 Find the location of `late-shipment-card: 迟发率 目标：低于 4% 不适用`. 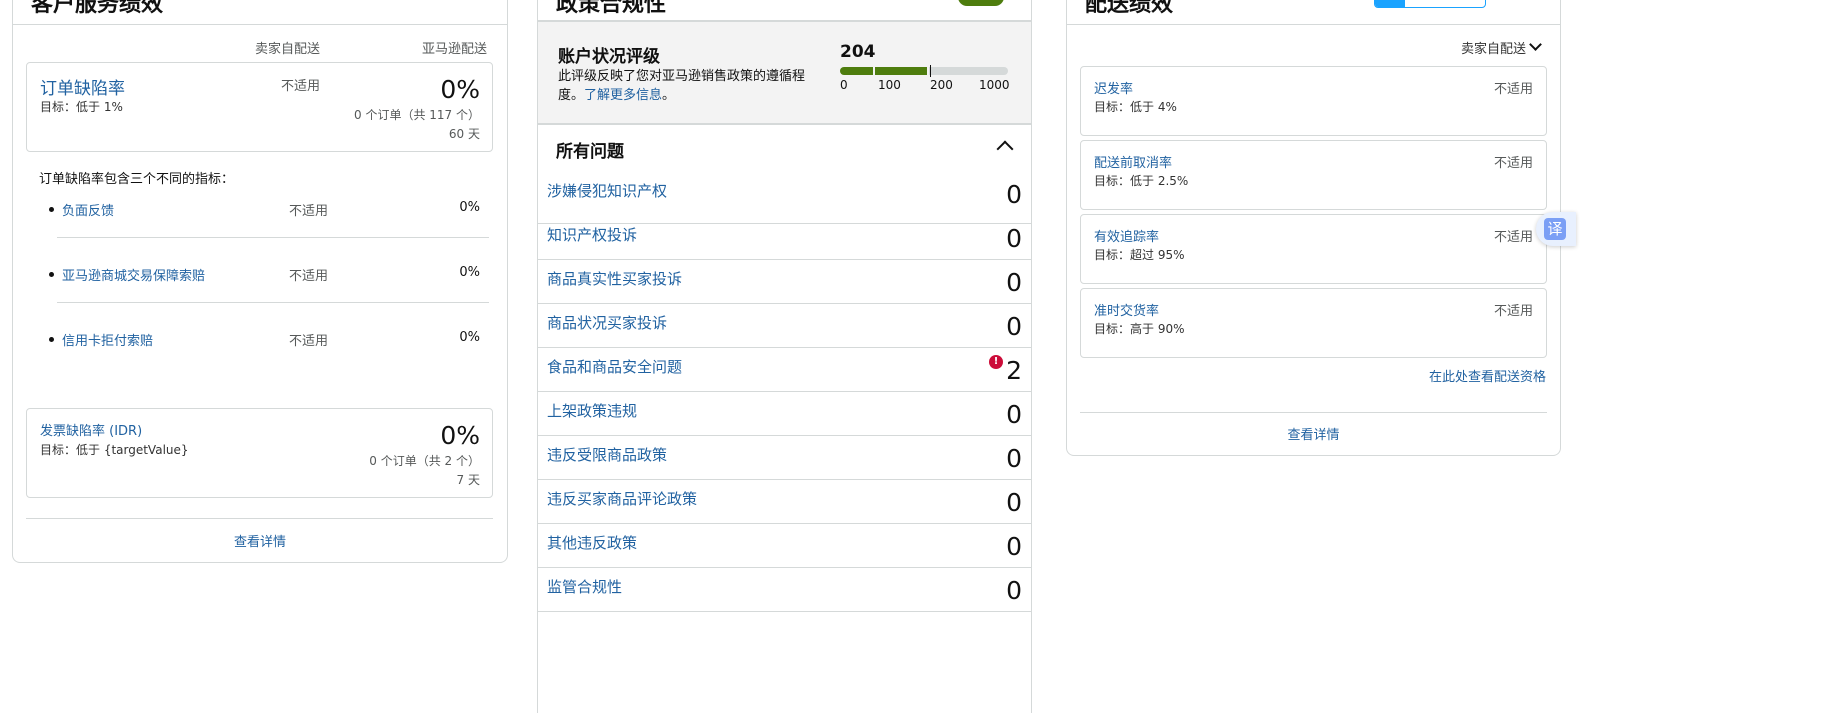

late-shipment-card: 迟发率 目标：低于 4% 不适用 is located at coordinates (1313, 101).